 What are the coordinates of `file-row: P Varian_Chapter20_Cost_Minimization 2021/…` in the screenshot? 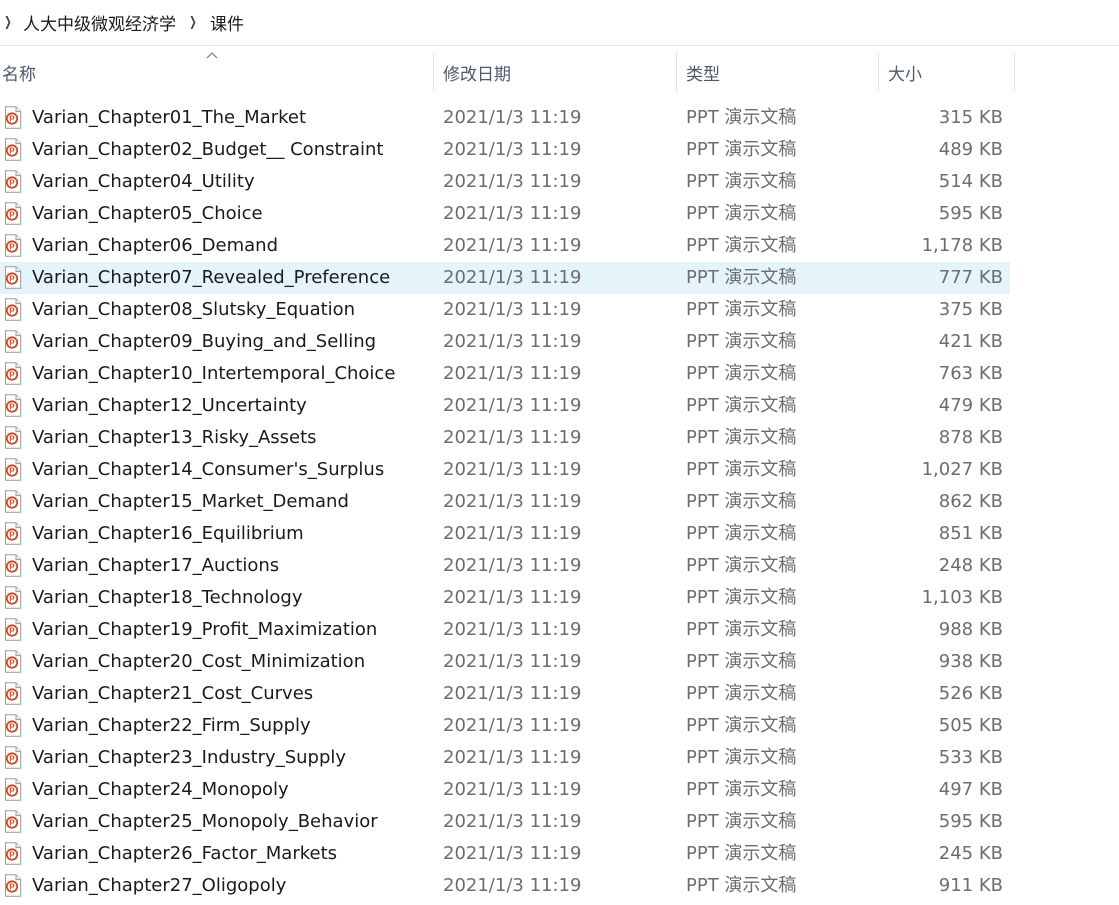 It's located at (505, 662).